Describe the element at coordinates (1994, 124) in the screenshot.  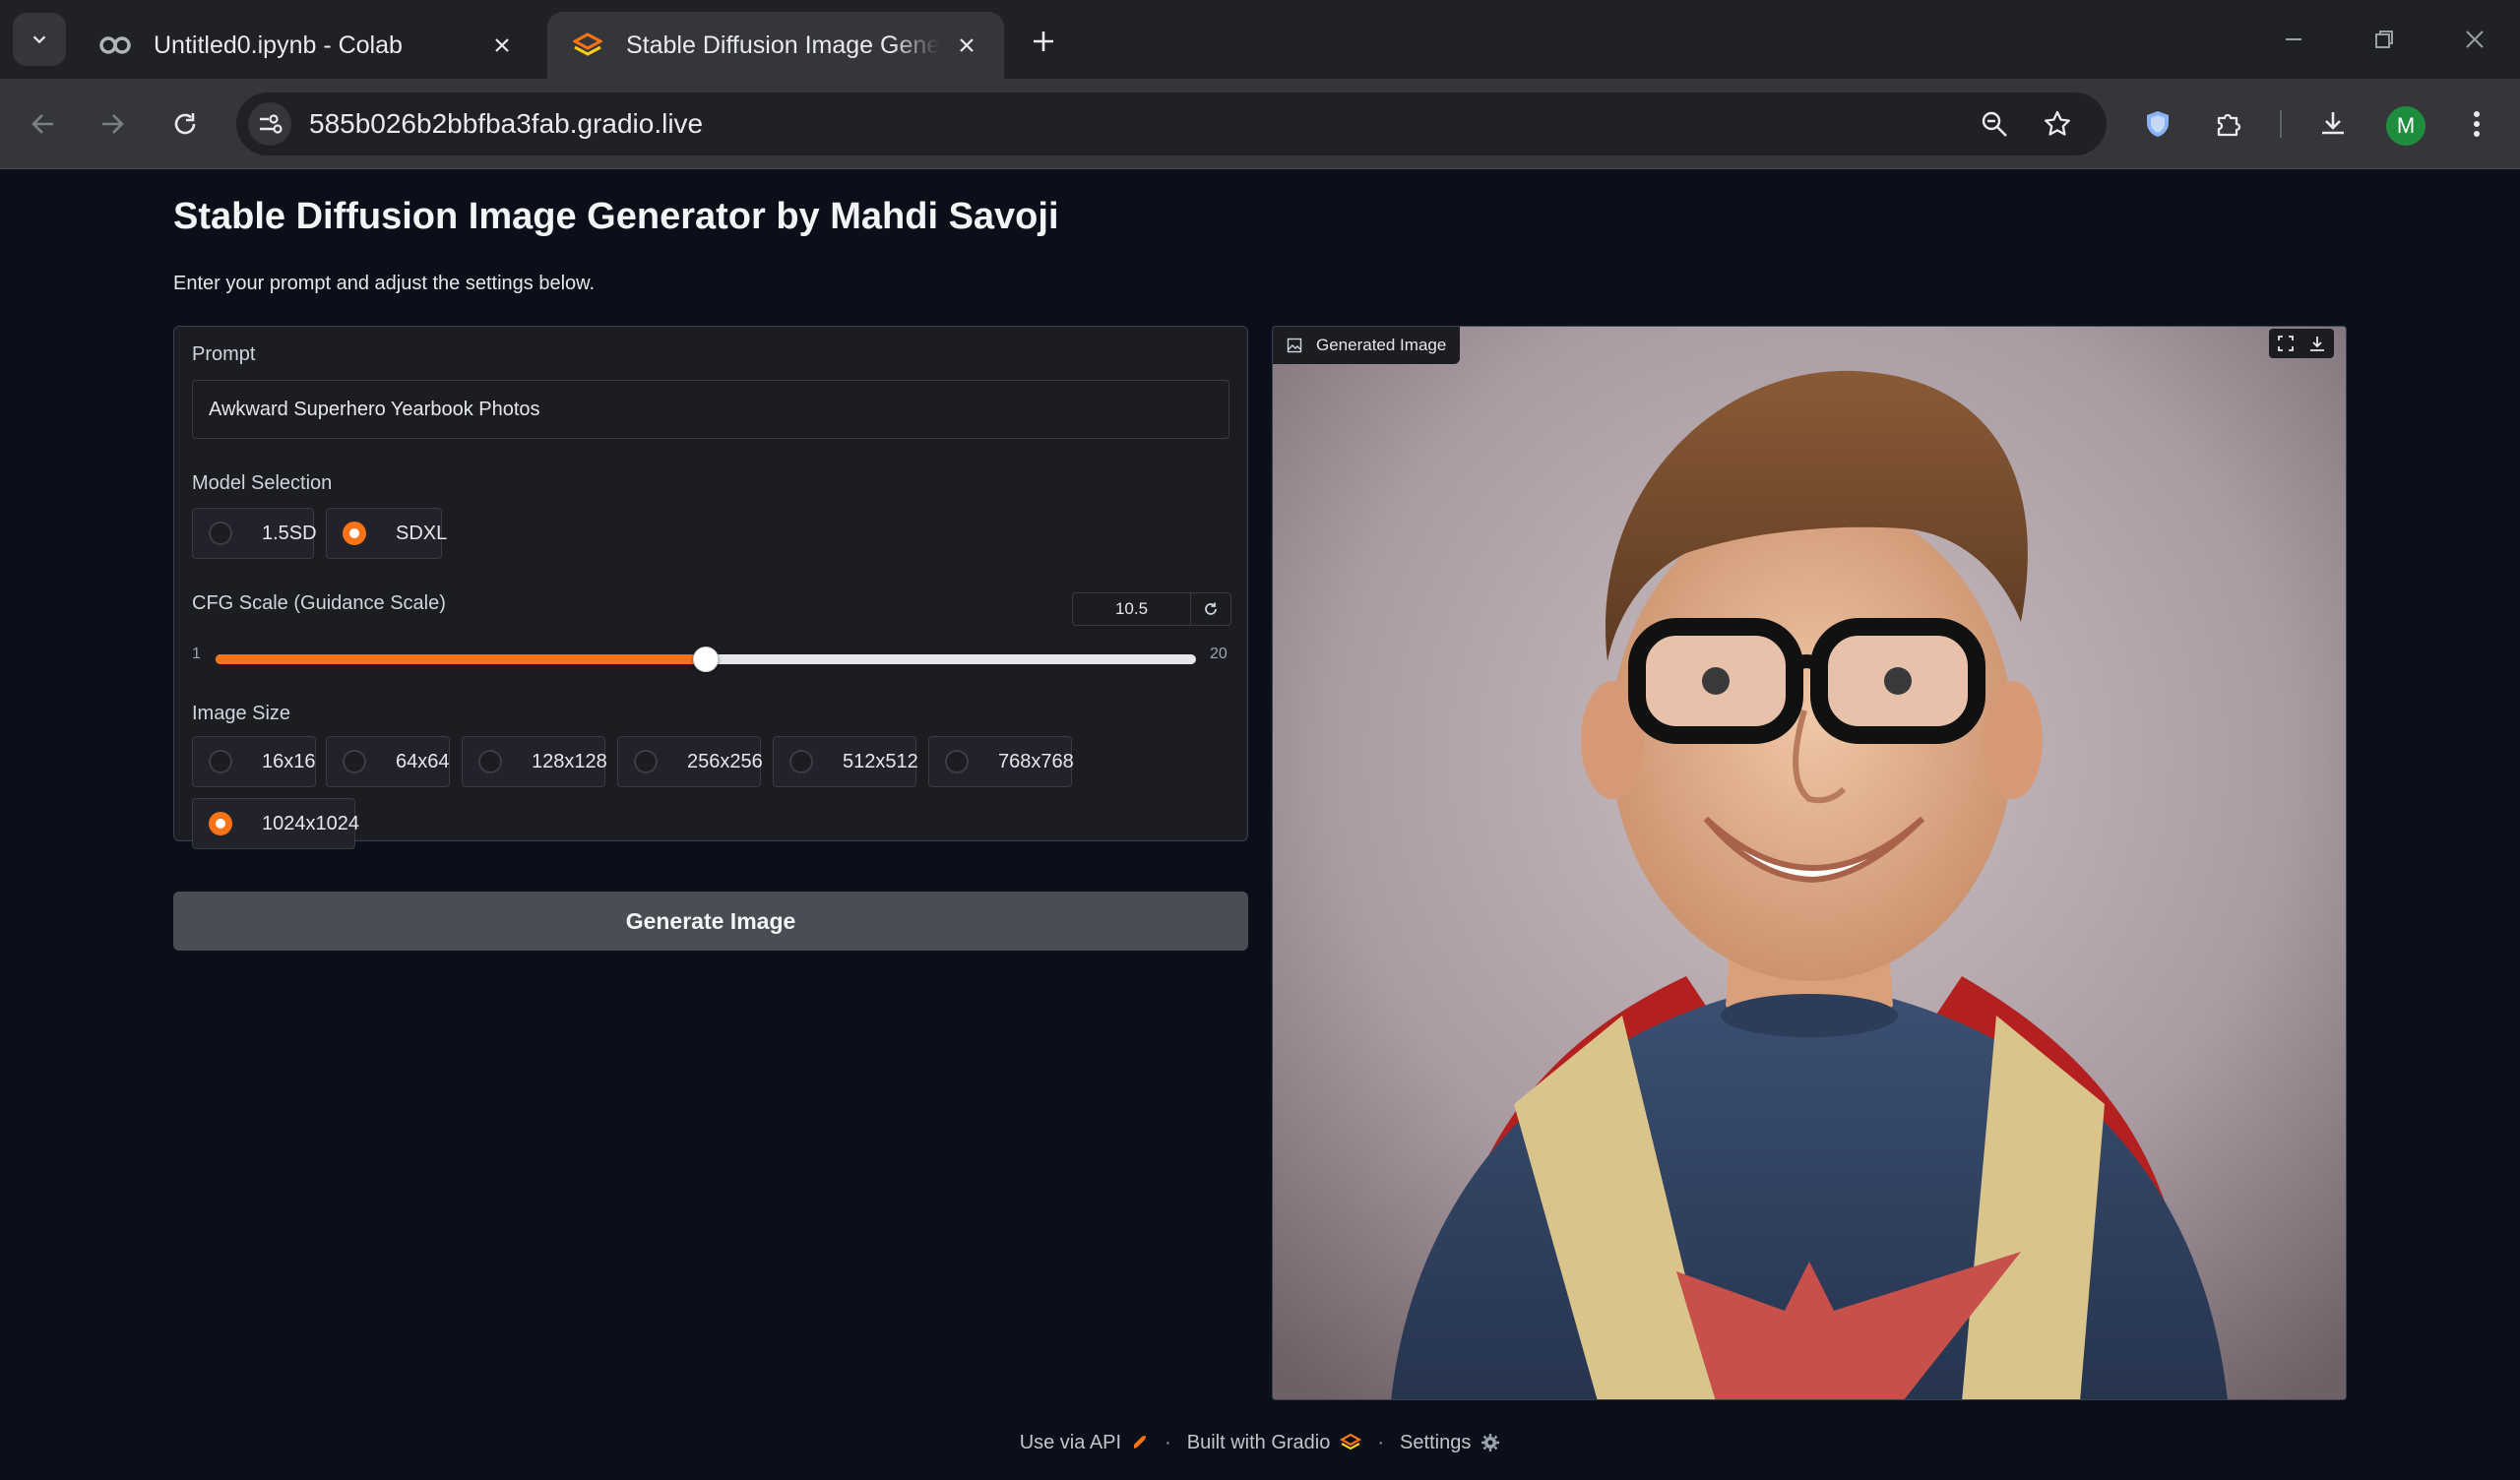
I see `zoom-icon` at that location.